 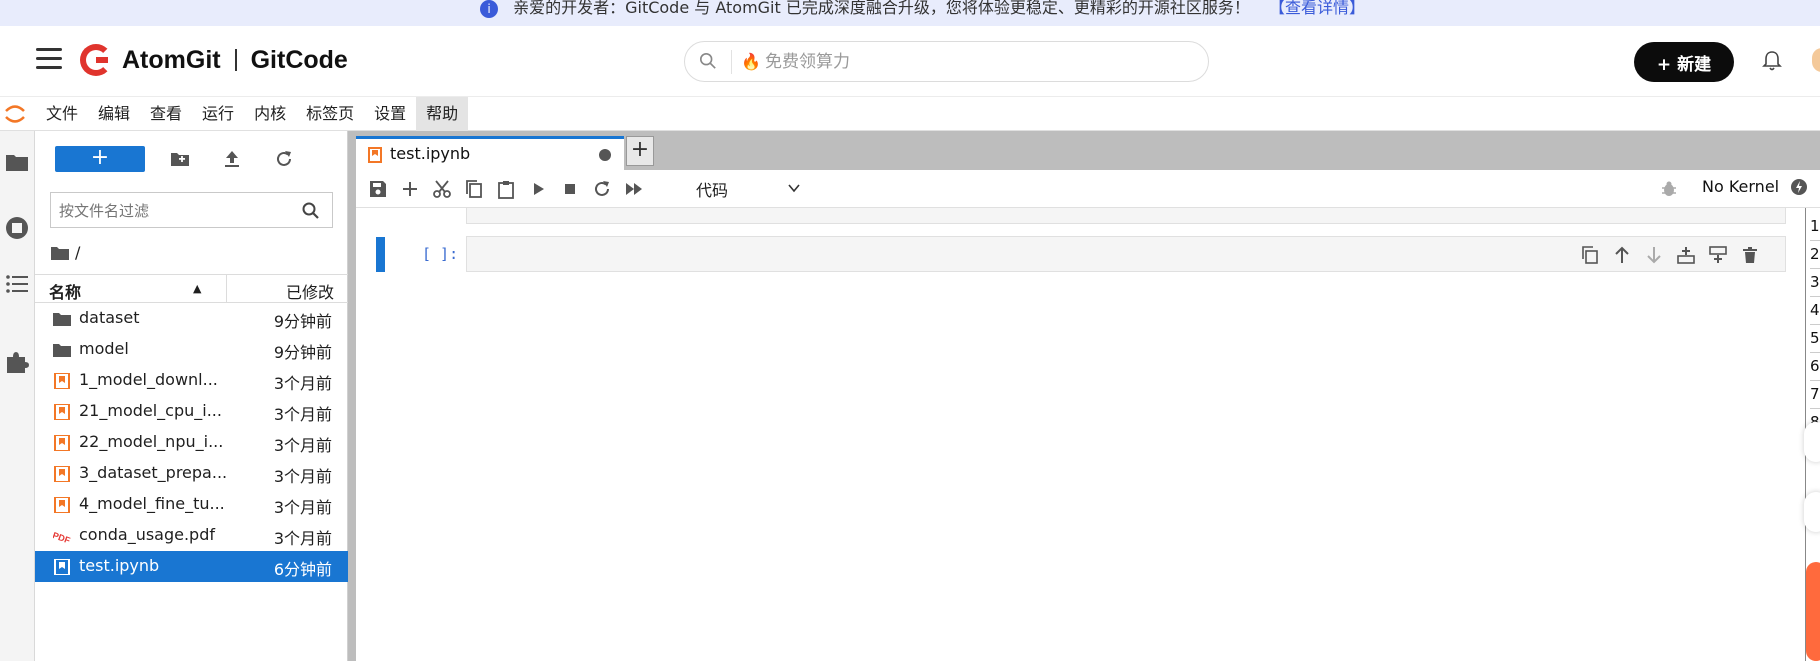 I want to click on tab-test-ipynb: test.ipynb, so click(x=490, y=153).